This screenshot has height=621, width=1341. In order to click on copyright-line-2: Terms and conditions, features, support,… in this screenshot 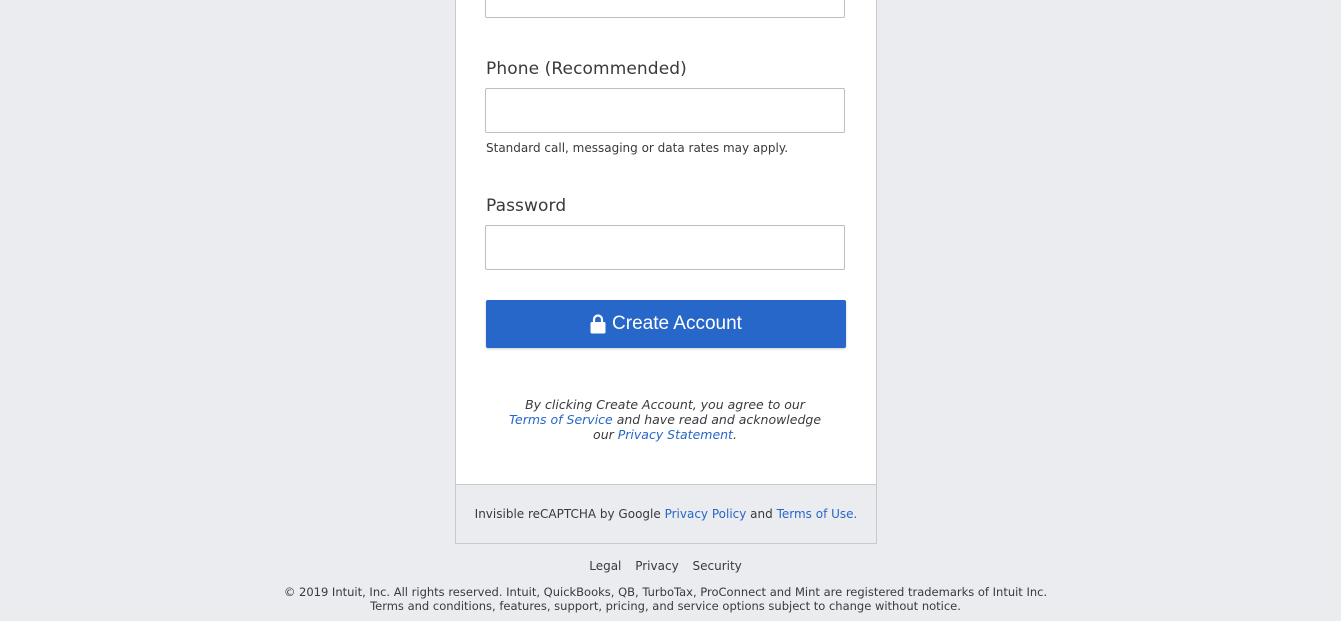, I will do `click(665, 606)`.